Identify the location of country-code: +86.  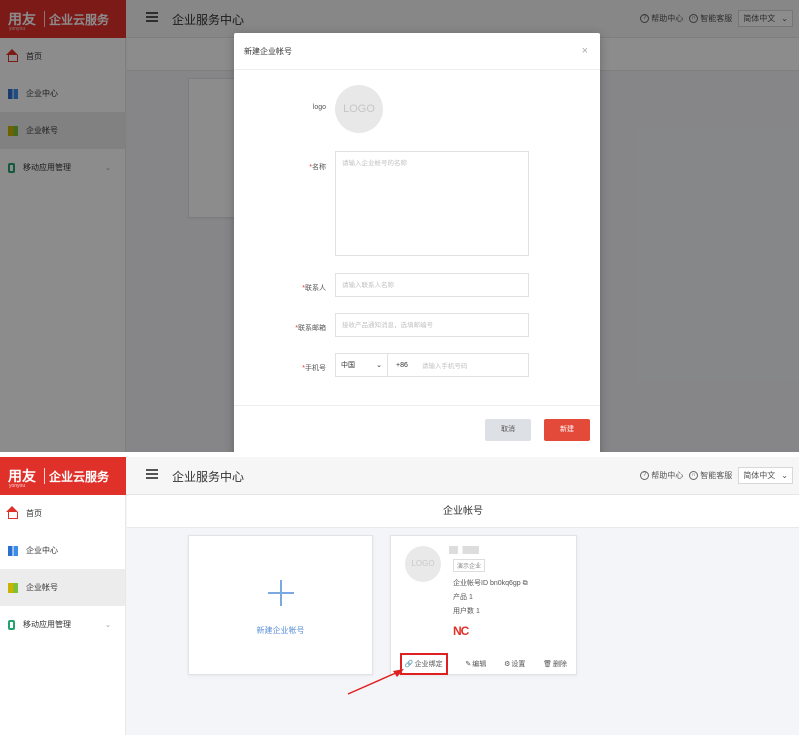
(402, 365).